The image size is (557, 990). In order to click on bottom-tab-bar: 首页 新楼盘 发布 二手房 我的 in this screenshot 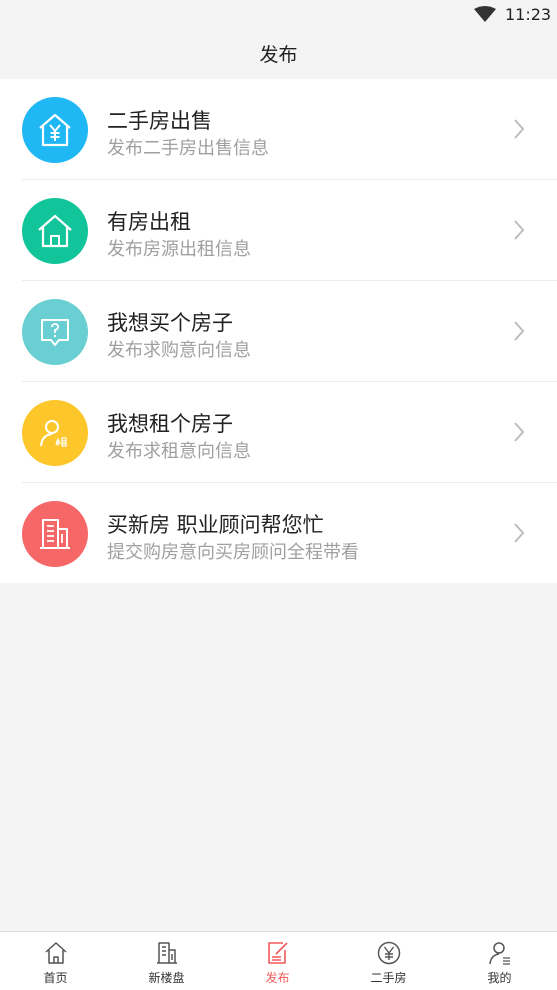, I will do `click(278, 960)`.